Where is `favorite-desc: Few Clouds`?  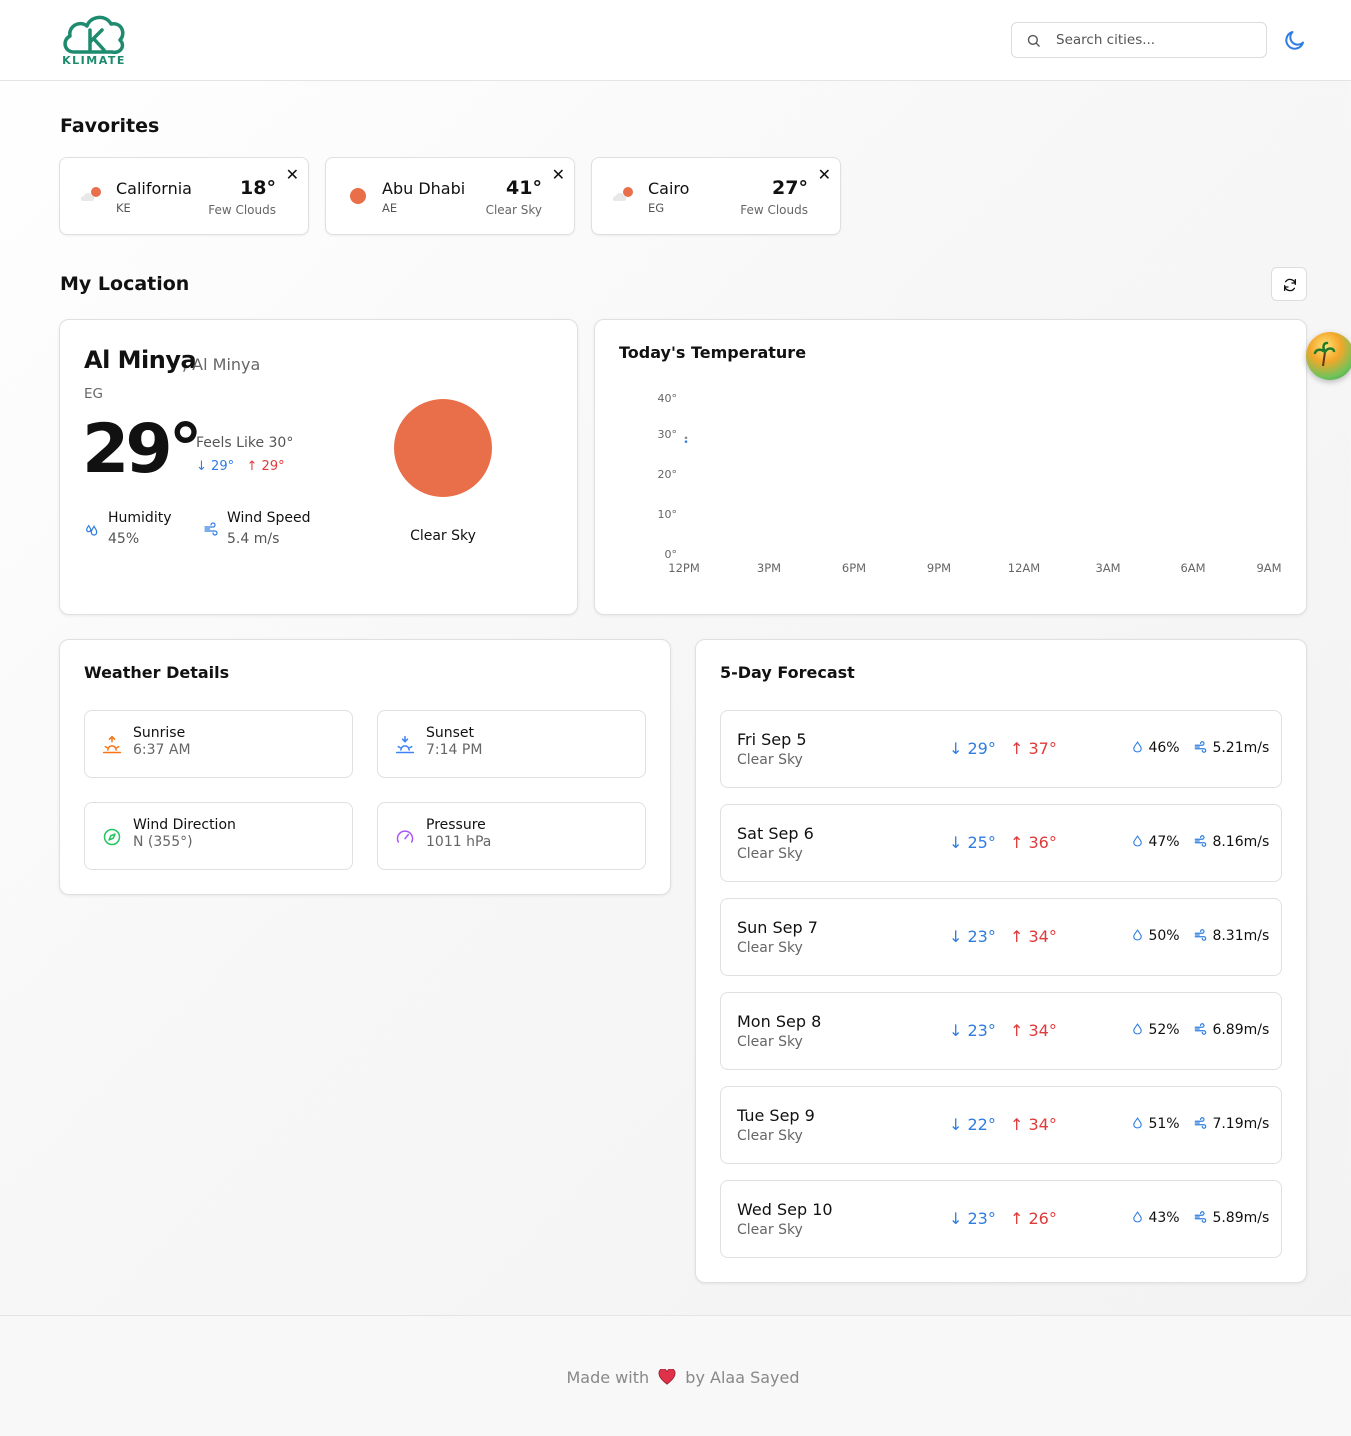 favorite-desc: Few Clouds is located at coordinates (242, 210).